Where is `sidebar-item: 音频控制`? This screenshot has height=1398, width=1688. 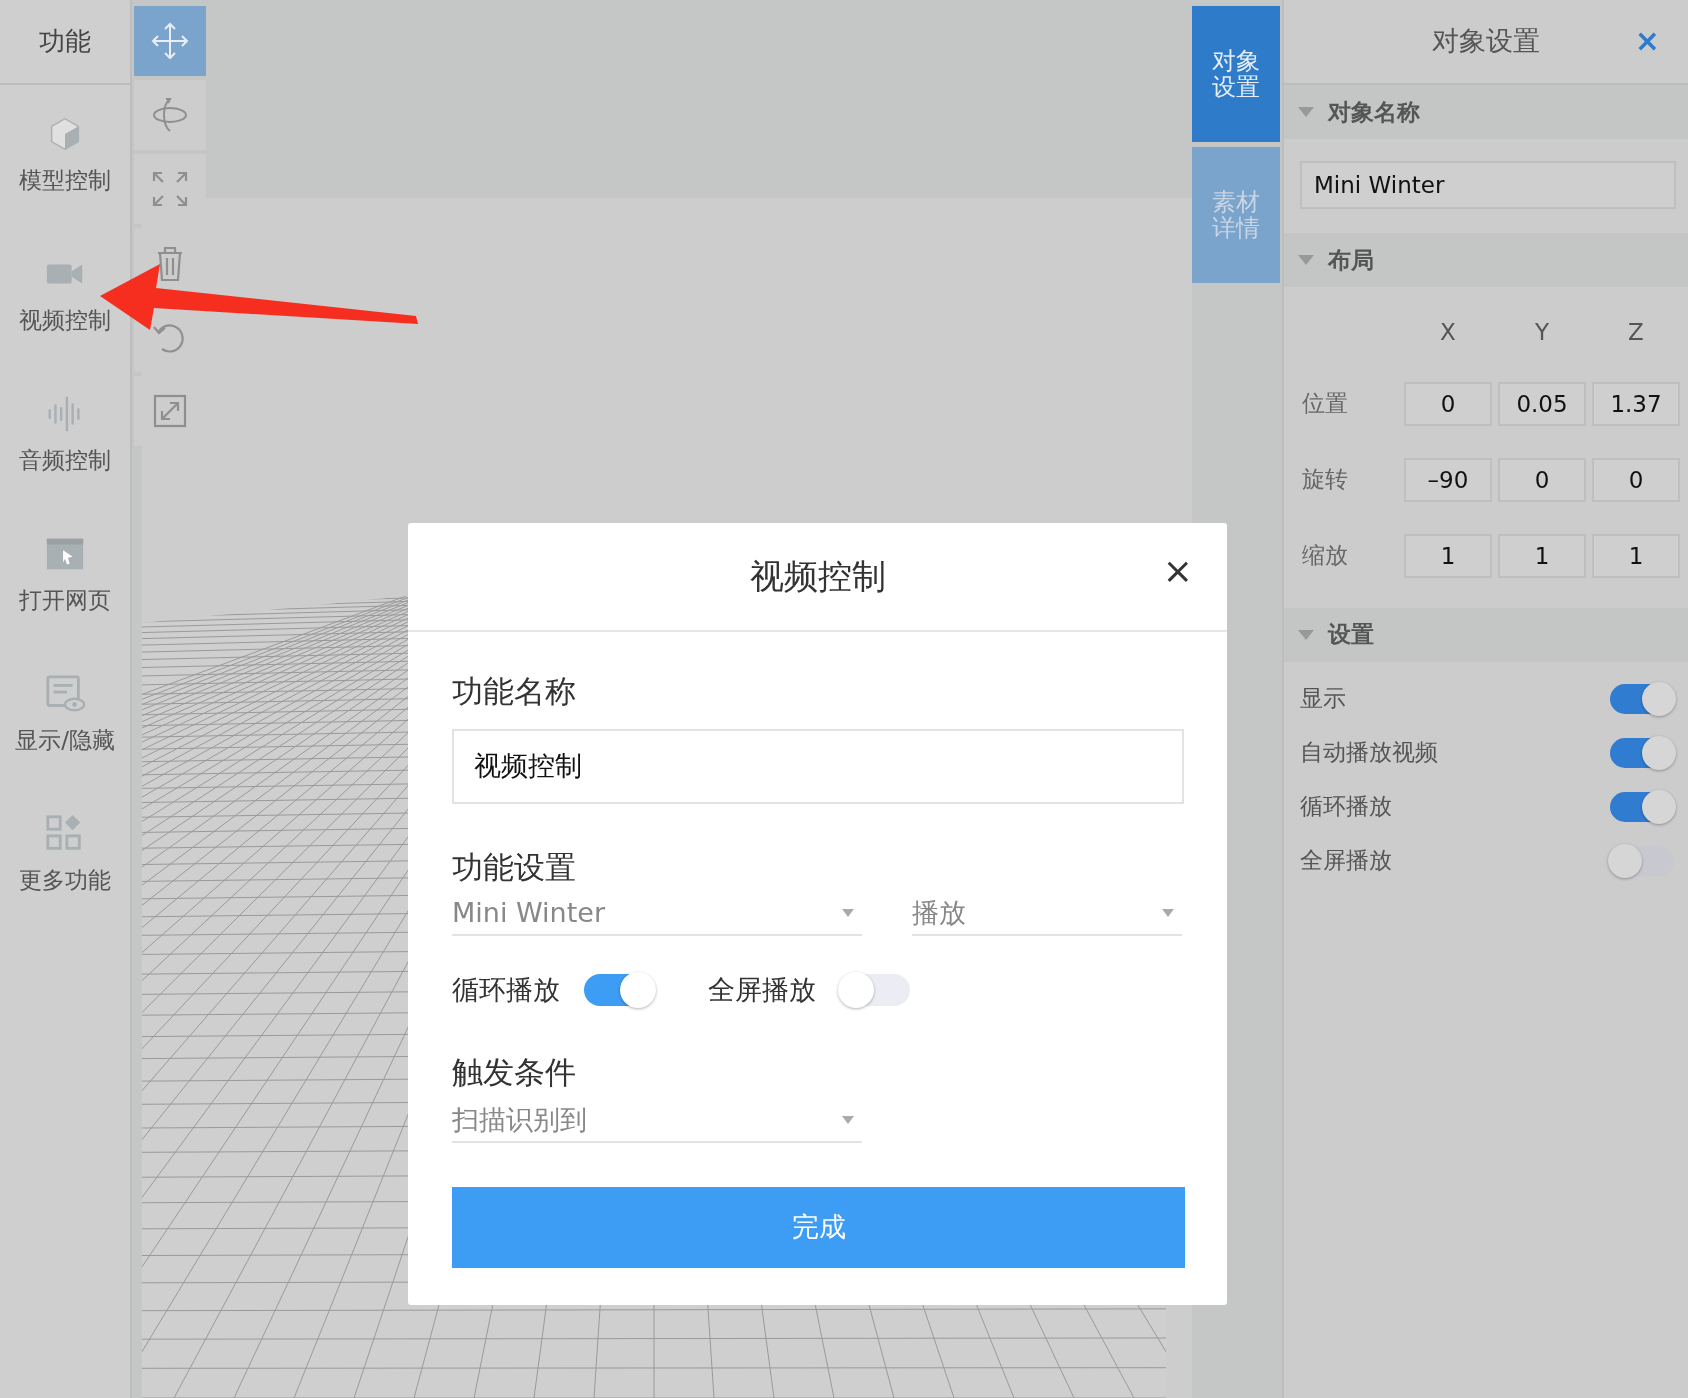
sidebar-item: 音频控制 is located at coordinates (65, 435).